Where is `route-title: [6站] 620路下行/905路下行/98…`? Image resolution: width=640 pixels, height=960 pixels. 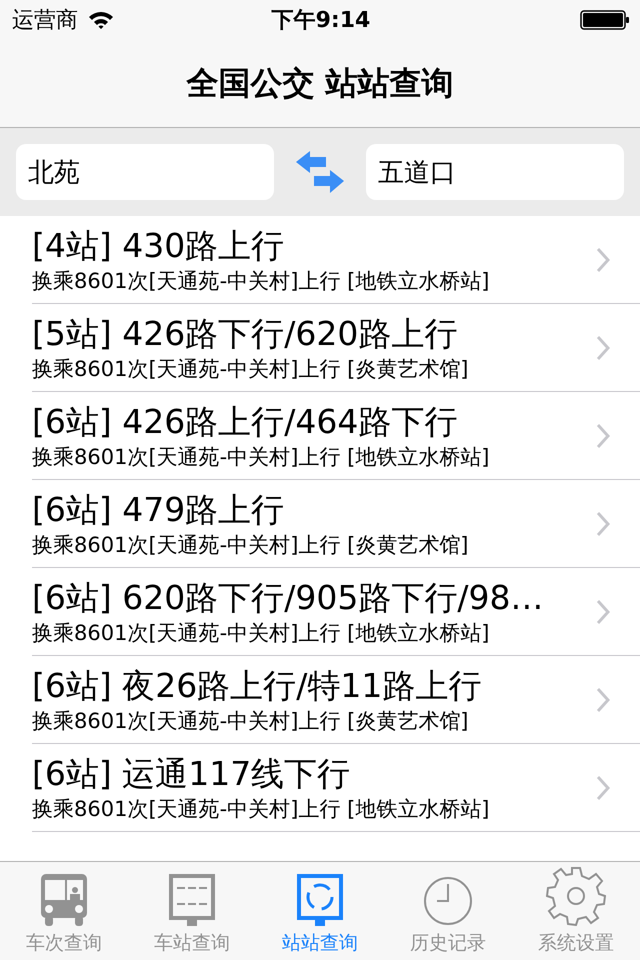
route-title: [6站] 620路下行/905路下行/98… is located at coordinates (288, 597).